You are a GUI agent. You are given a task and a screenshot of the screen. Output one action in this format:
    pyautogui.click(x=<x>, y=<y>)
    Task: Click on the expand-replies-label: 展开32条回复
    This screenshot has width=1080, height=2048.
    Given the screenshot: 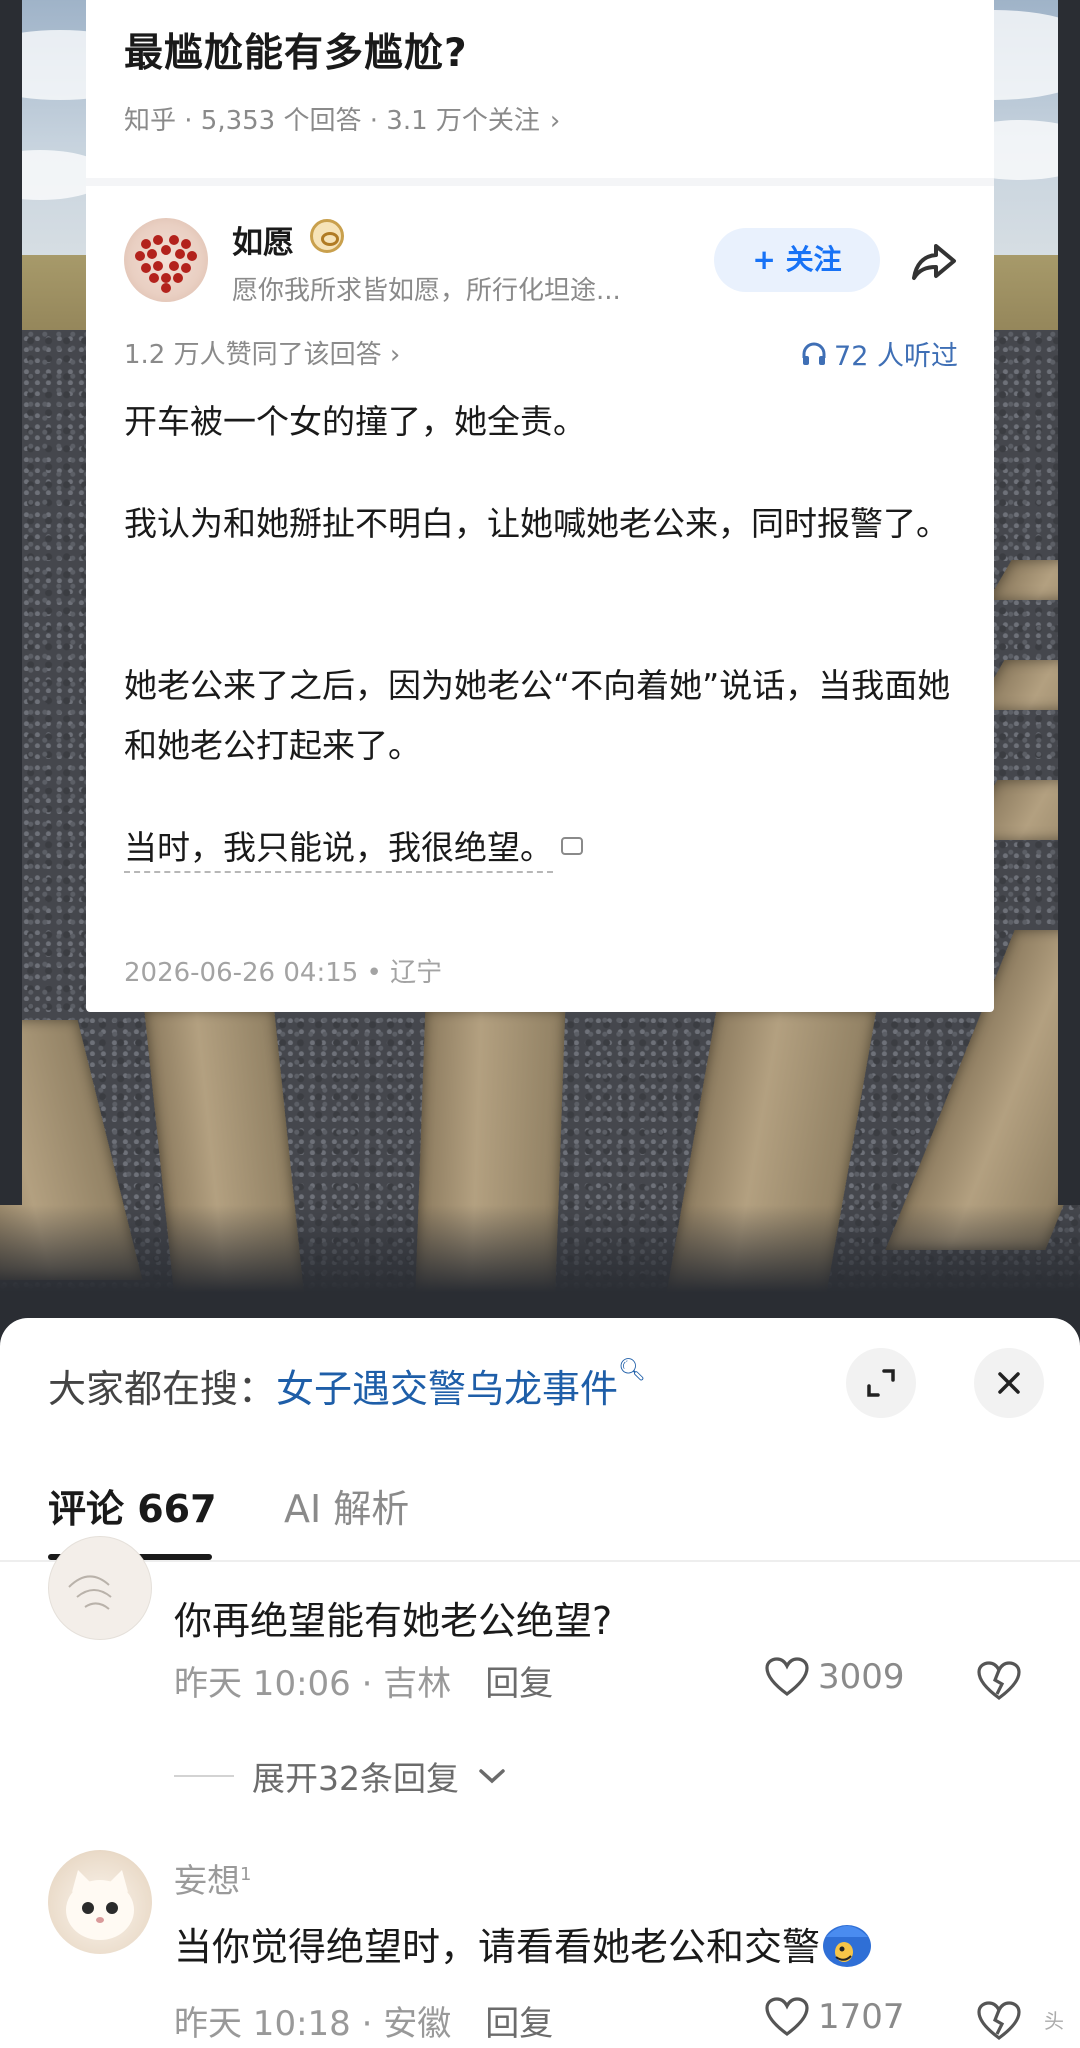 What is the action you would take?
    pyautogui.click(x=355, y=1778)
    